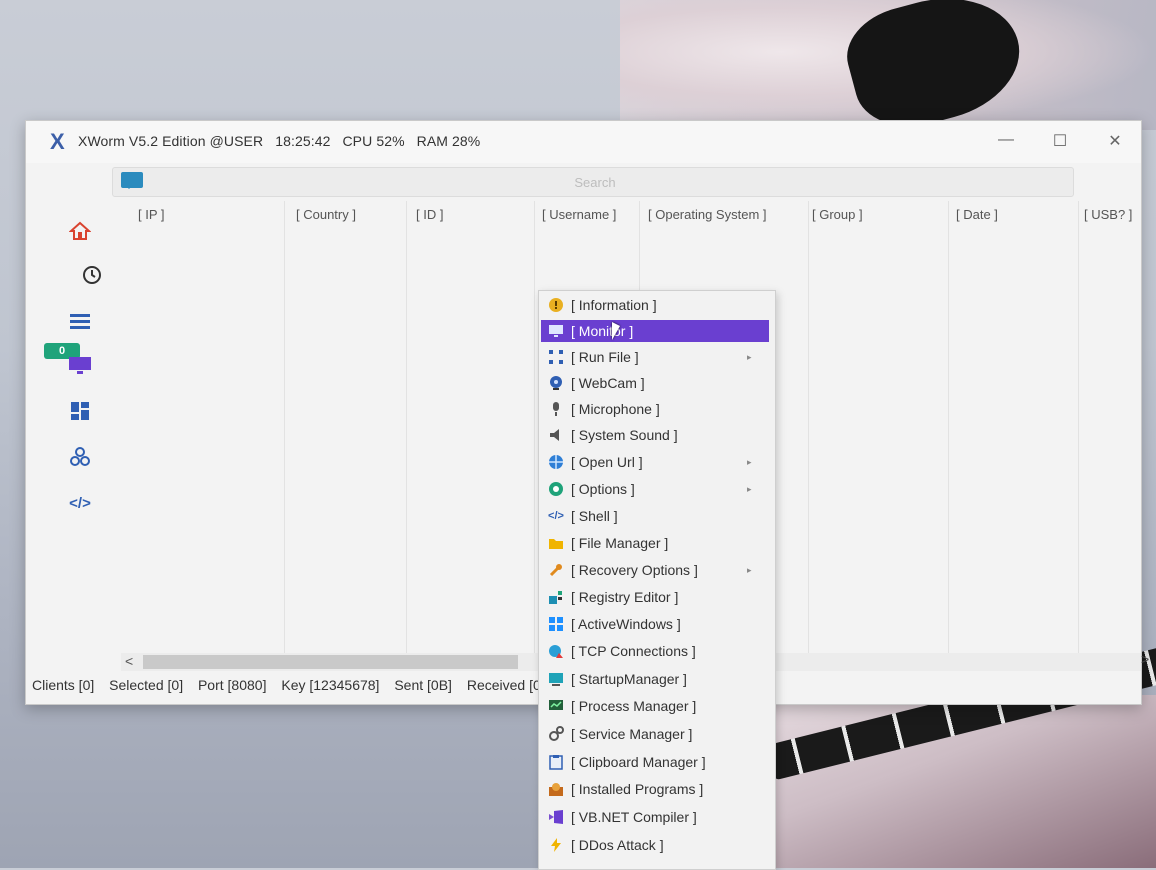 The height and width of the screenshot is (870, 1156). Describe the element at coordinates (326, 214) in the screenshot. I see `column-header-country: [ Country ]` at that location.